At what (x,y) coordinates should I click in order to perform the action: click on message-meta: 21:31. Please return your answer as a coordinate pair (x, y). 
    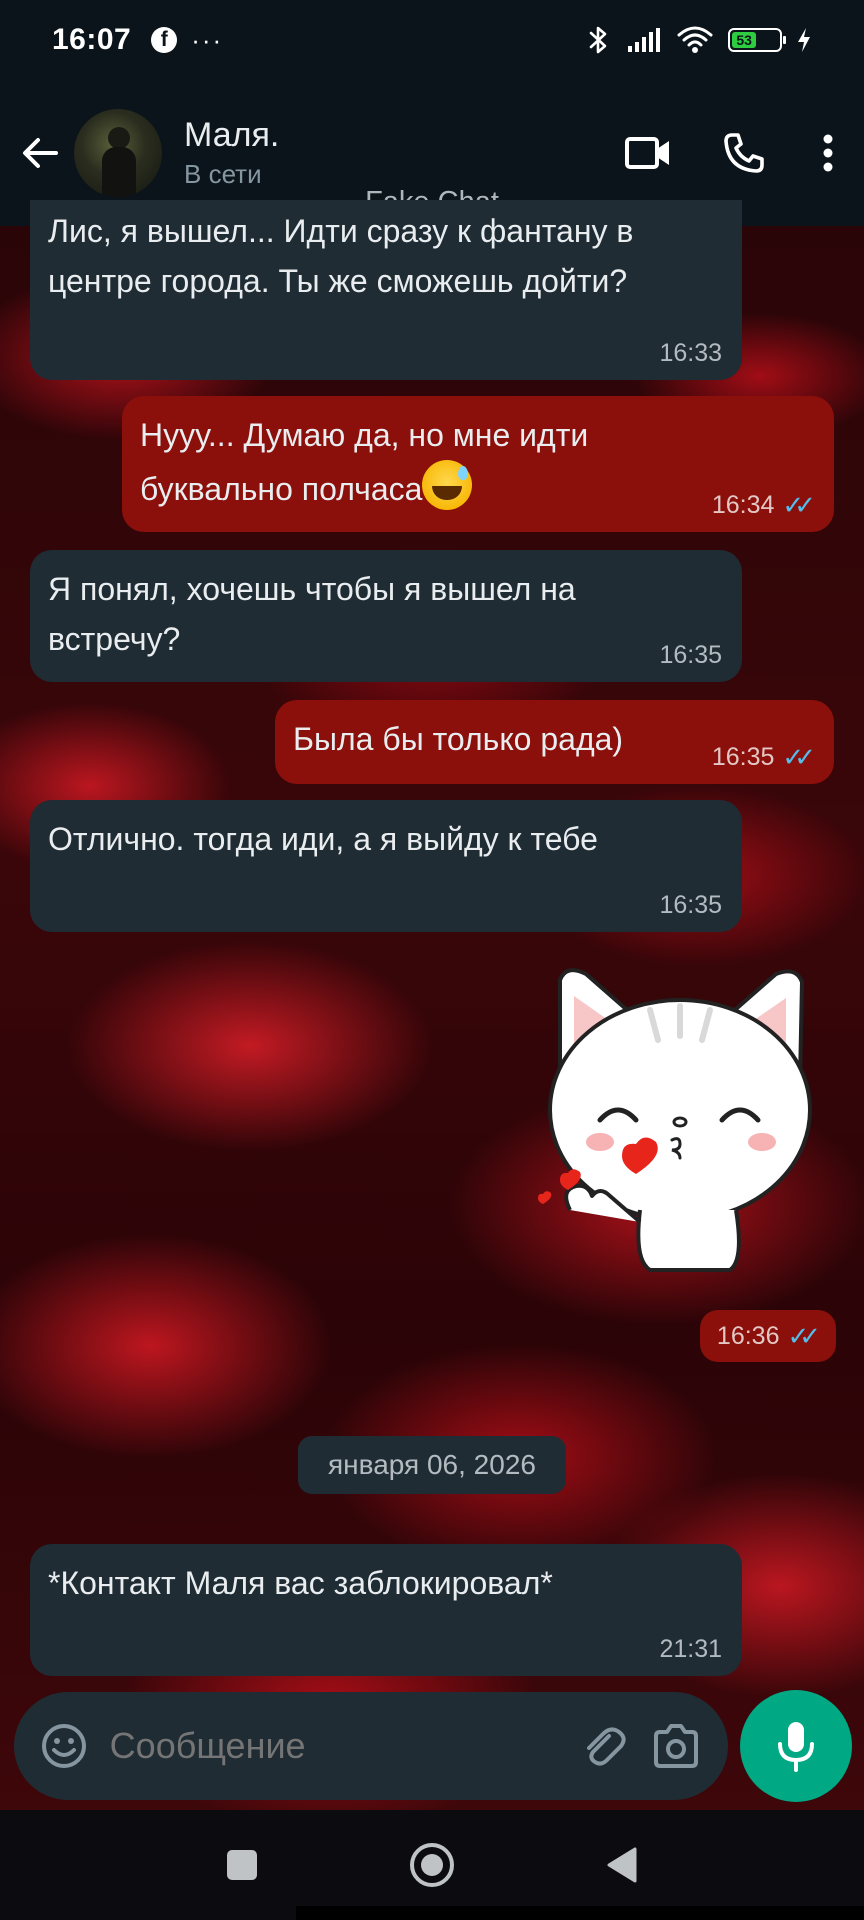
    Looking at the image, I should click on (690, 1649).